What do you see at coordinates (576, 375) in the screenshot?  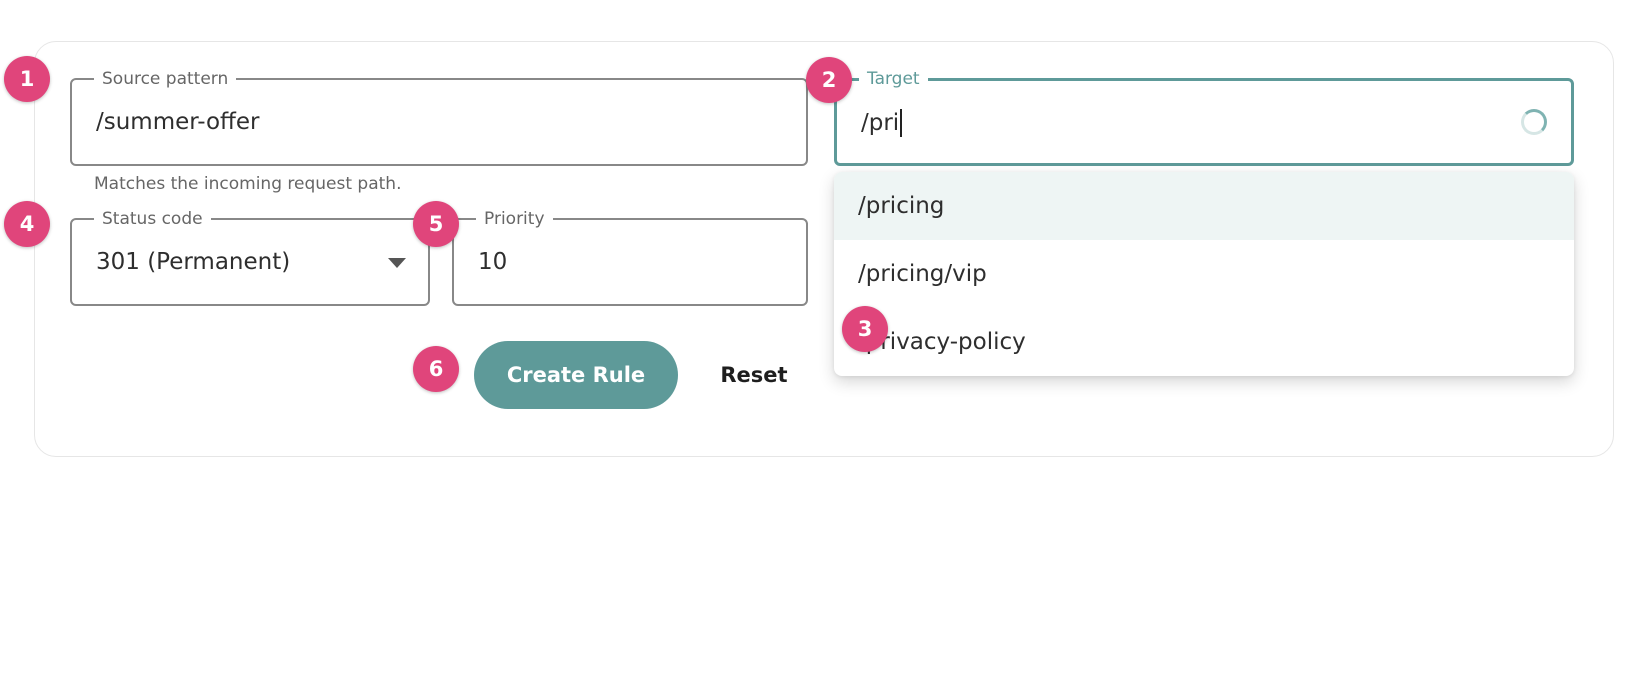 I see `create-rule-button: Create Rule` at bounding box center [576, 375].